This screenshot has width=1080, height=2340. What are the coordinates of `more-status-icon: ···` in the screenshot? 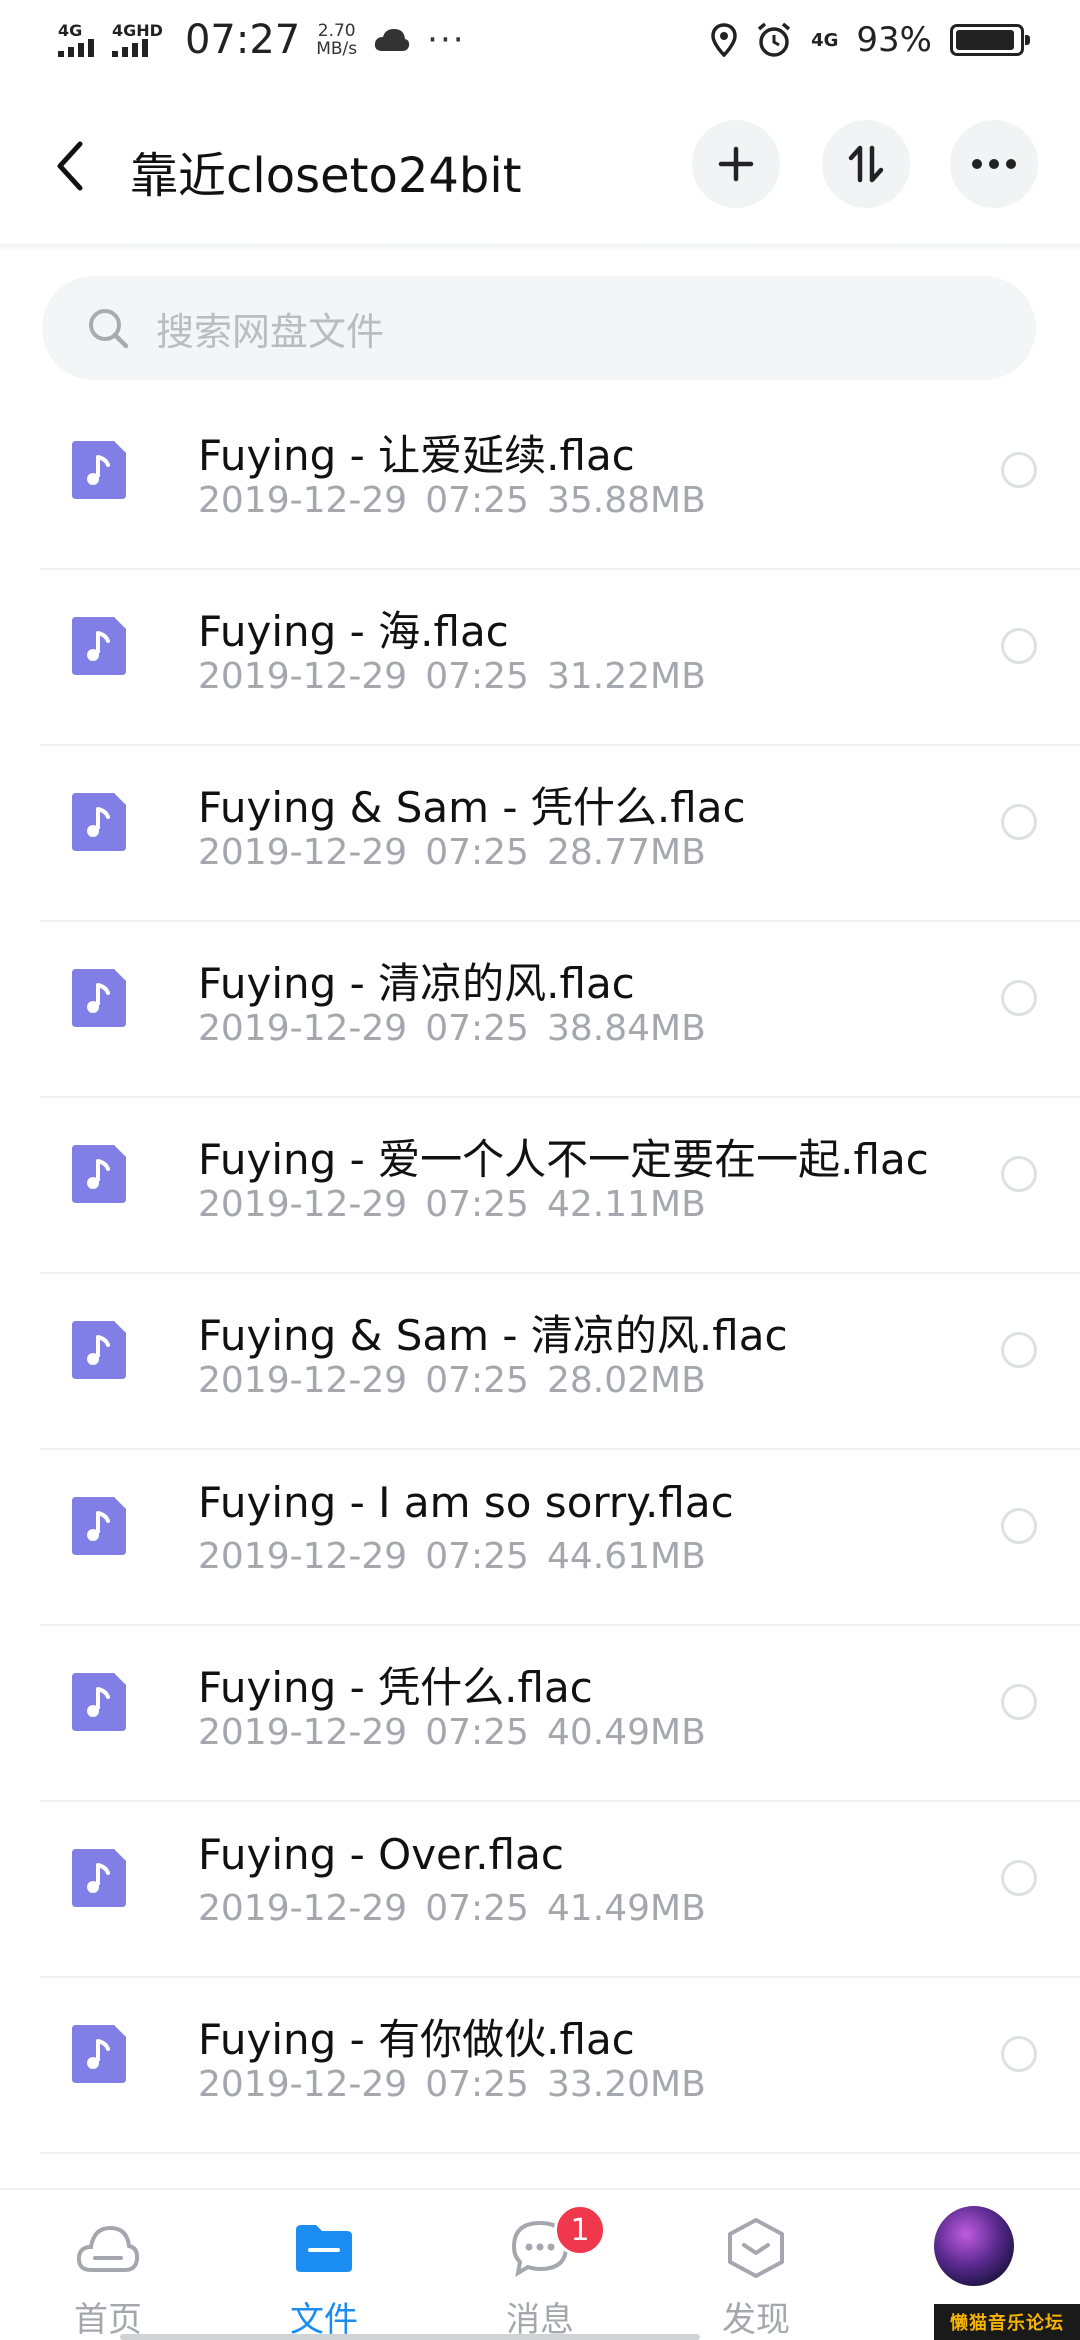 It's located at (446, 40).